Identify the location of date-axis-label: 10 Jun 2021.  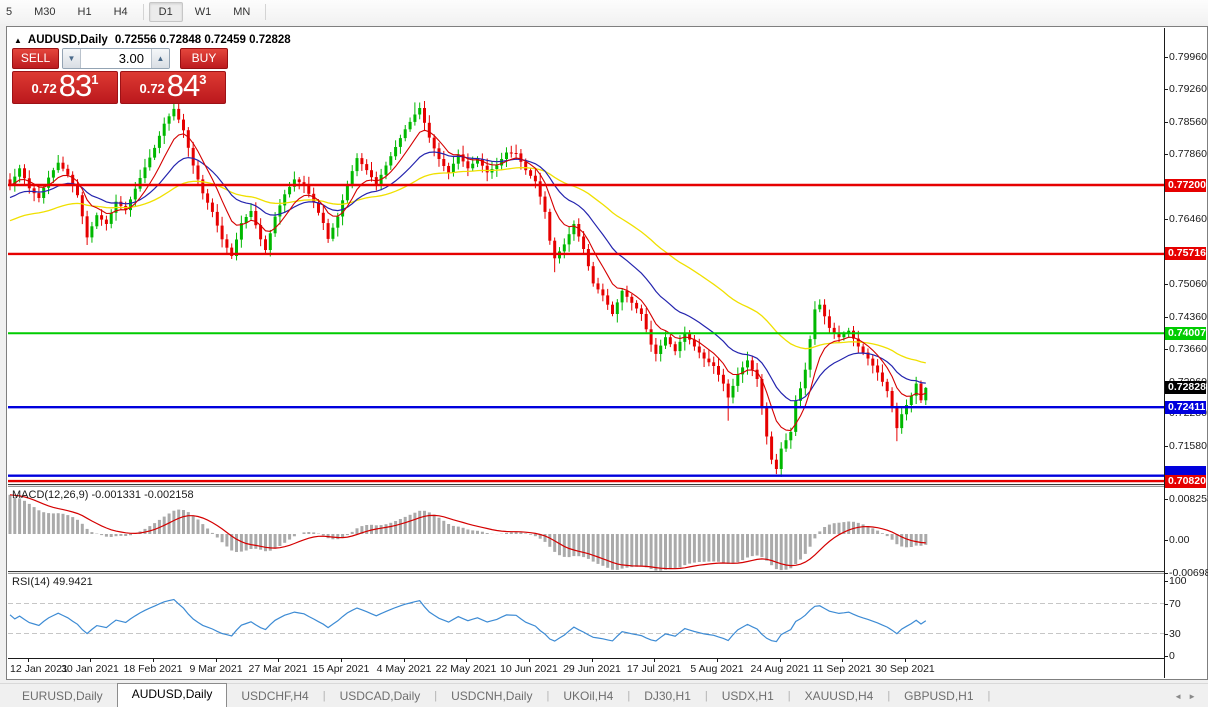
(529, 669).